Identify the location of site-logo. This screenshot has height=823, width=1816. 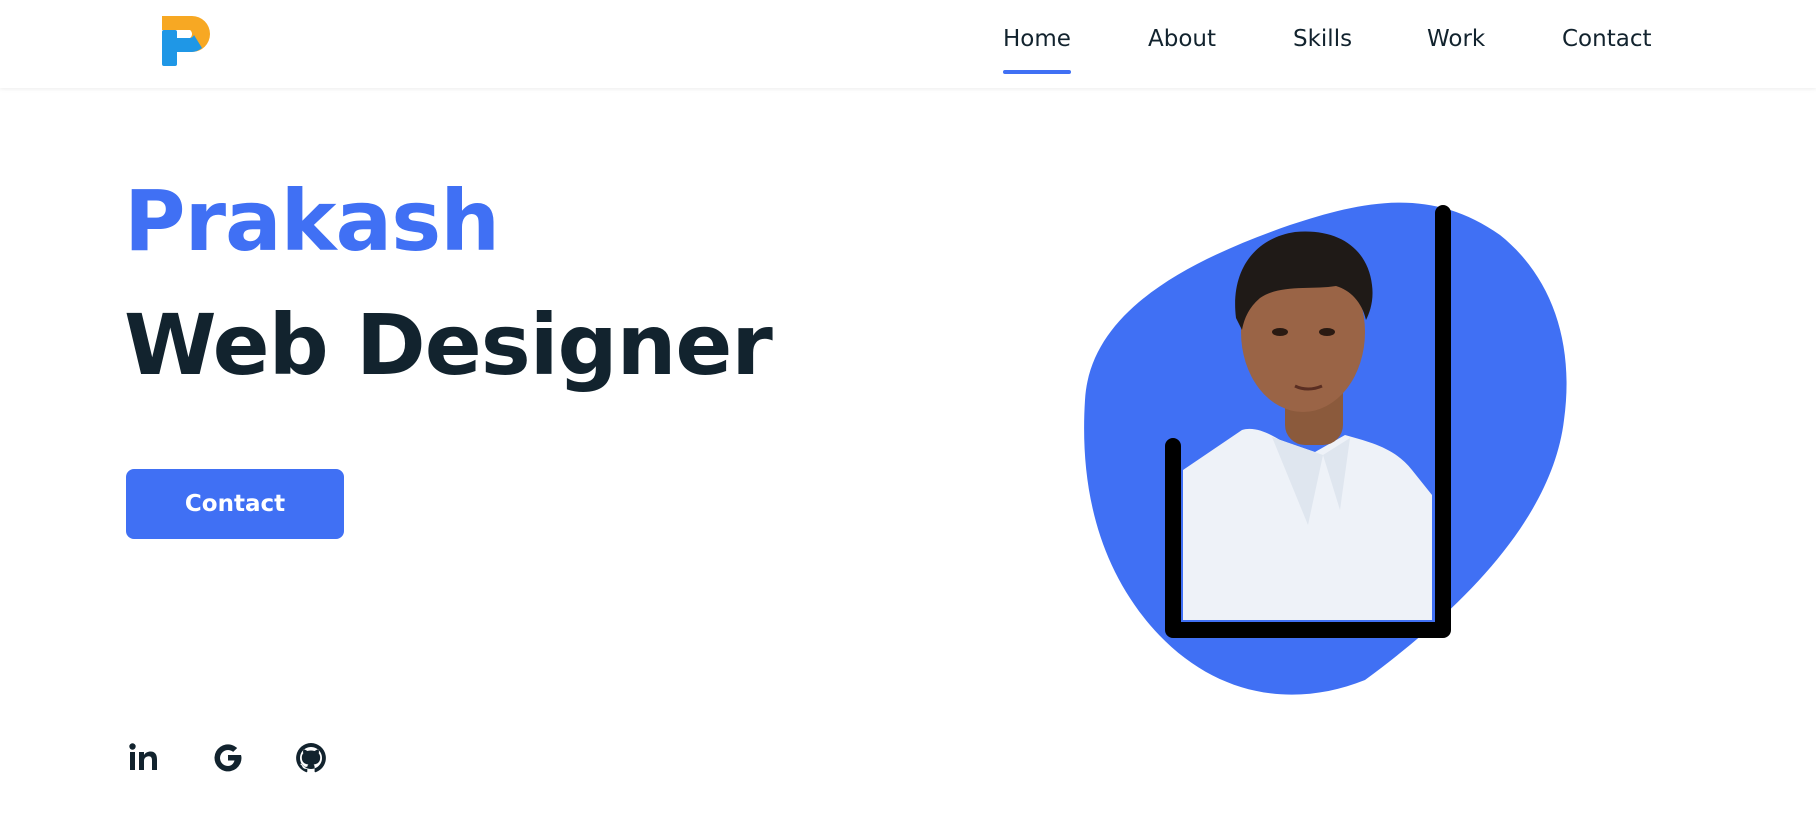
(186, 40).